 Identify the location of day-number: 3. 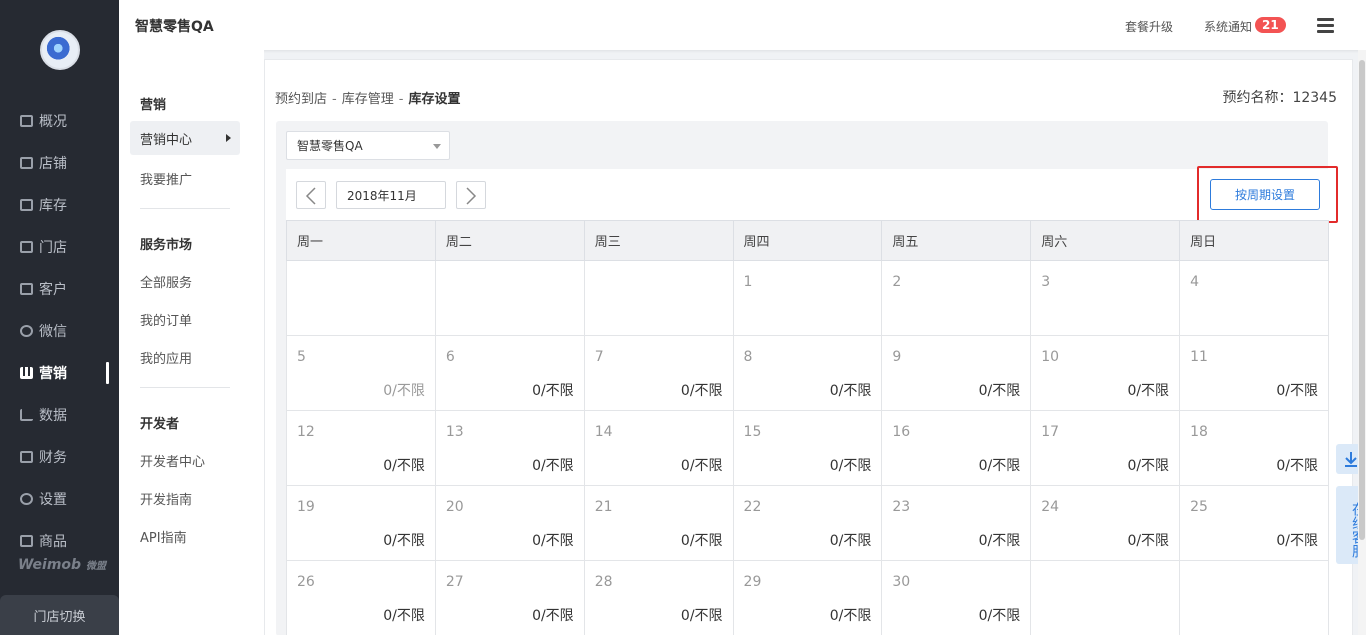
(1046, 282).